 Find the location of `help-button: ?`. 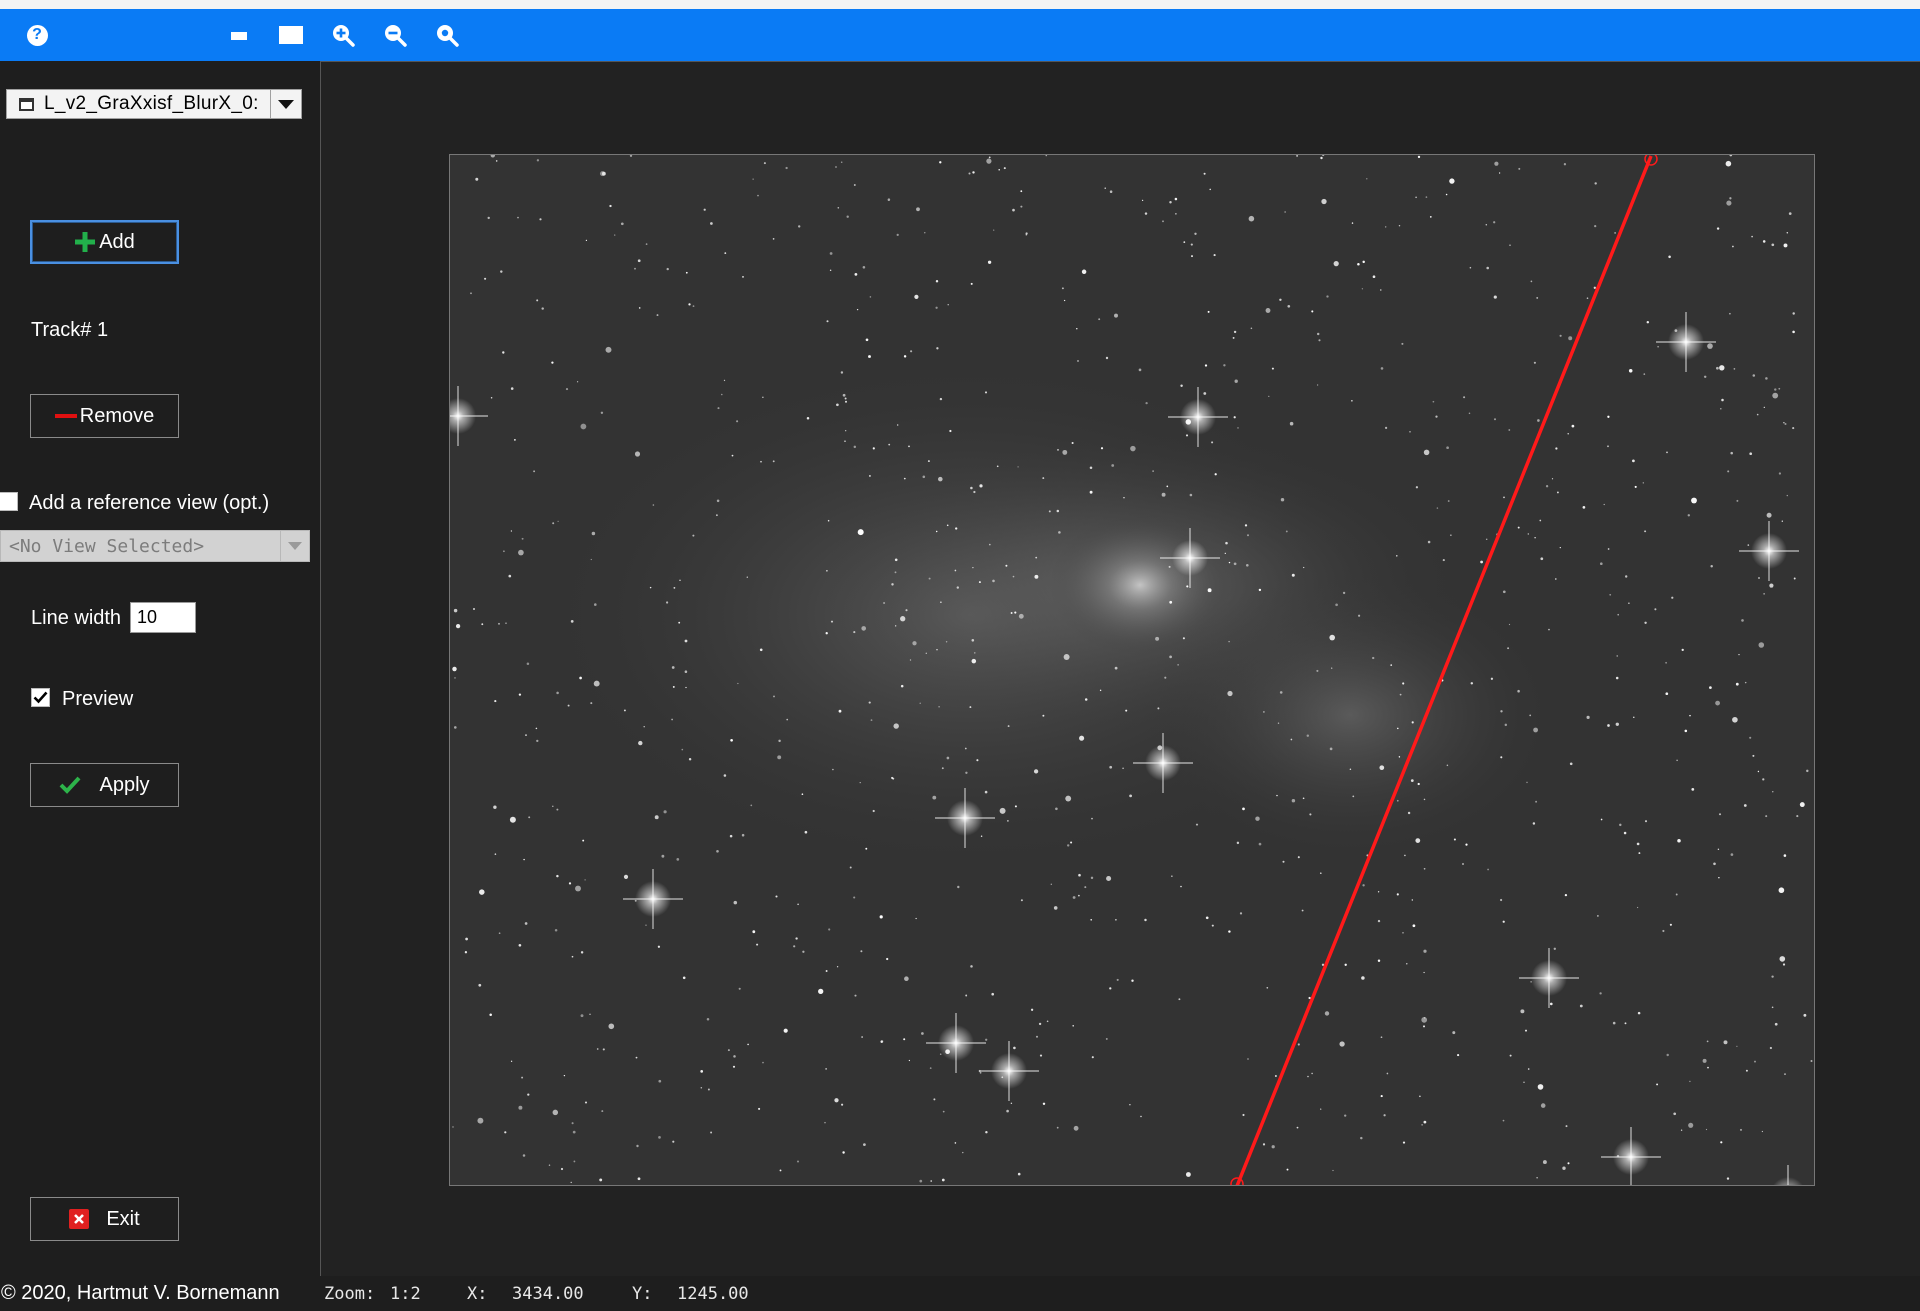

help-button: ? is located at coordinates (37, 35).